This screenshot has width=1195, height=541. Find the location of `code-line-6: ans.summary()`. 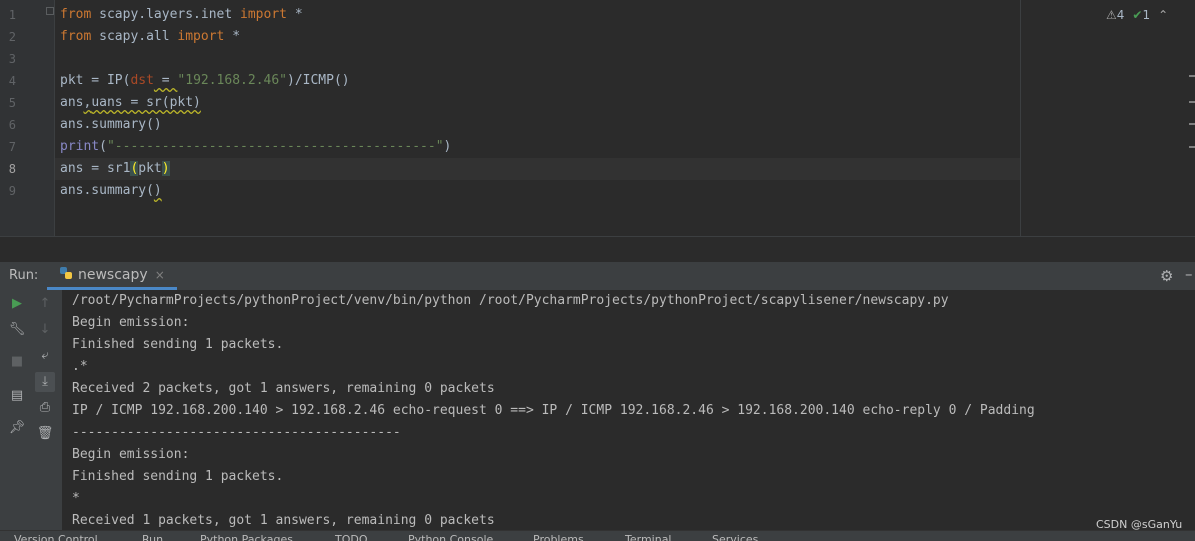

code-line-6: ans.summary() is located at coordinates (111, 125).